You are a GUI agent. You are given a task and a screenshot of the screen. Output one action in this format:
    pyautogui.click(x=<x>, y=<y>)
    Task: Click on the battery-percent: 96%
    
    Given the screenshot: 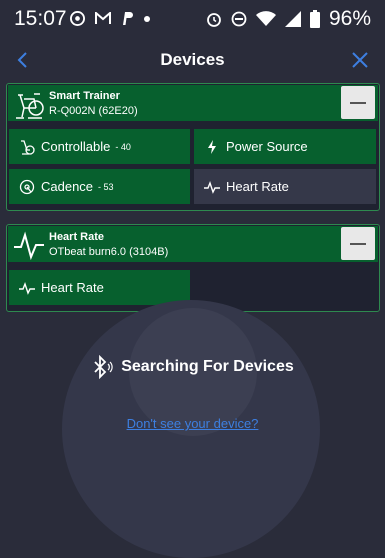 What is the action you would take?
    pyautogui.click(x=349, y=18)
    